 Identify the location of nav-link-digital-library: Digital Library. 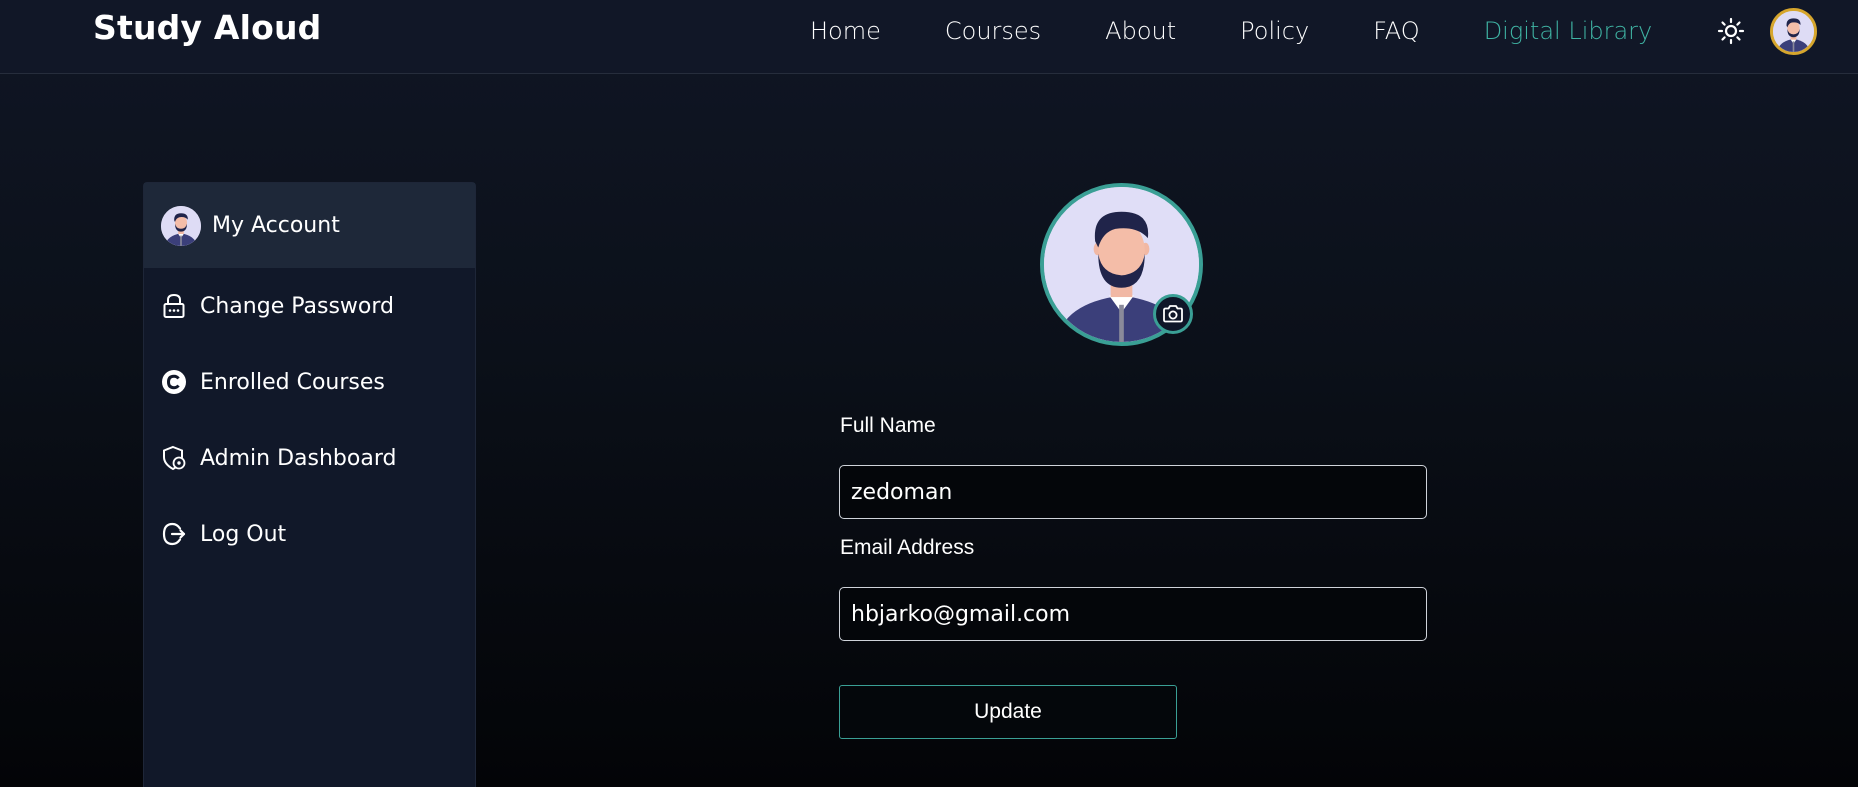
(1568, 31).